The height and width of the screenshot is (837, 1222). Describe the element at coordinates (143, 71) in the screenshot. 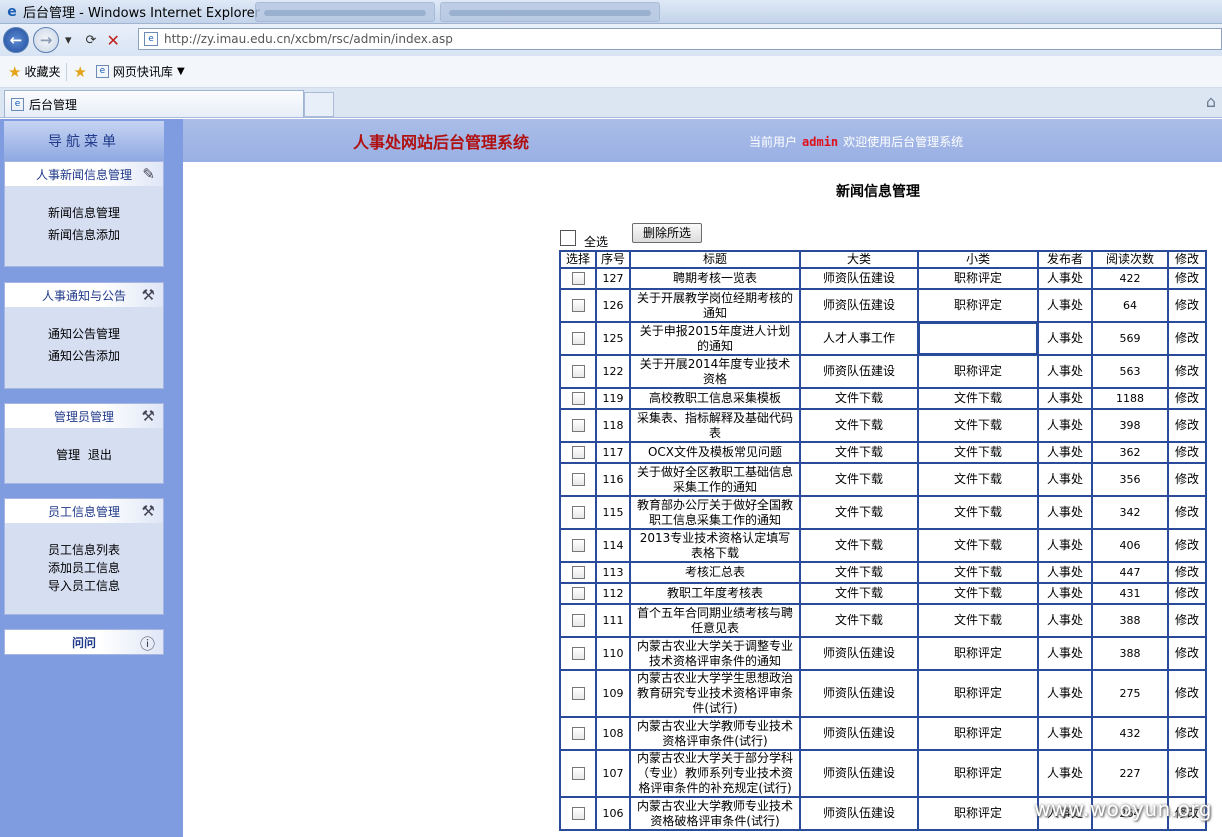

I see `web-slice-gallery-link: 网页快讯库` at that location.